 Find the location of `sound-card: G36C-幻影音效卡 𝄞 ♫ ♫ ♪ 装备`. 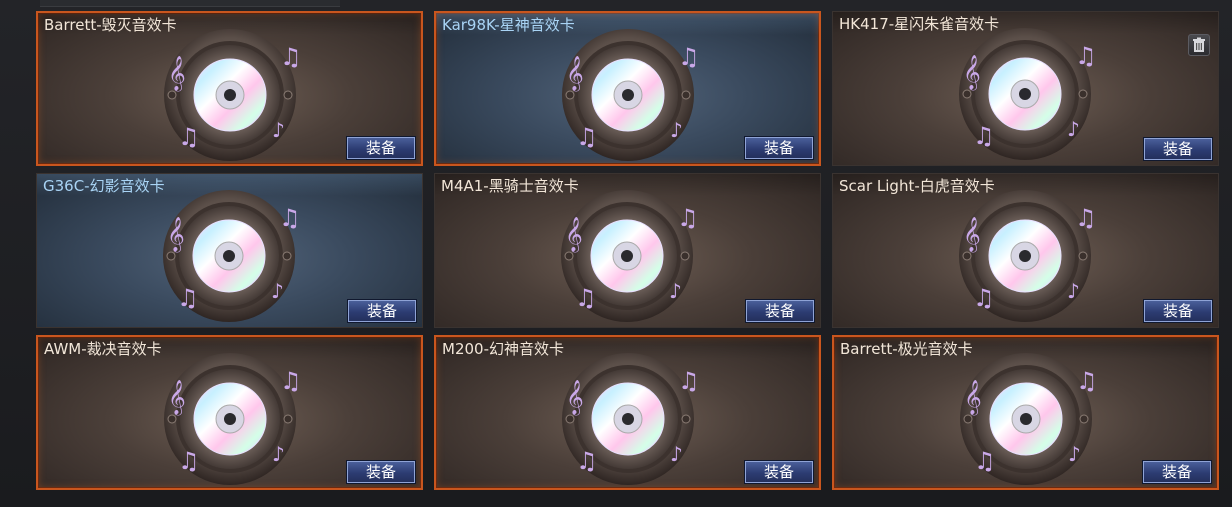

sound-card: G36C-幻影音效卡 𝄞 ♫ ♫ ♪ 装备 is located at coordinates (229, 250).